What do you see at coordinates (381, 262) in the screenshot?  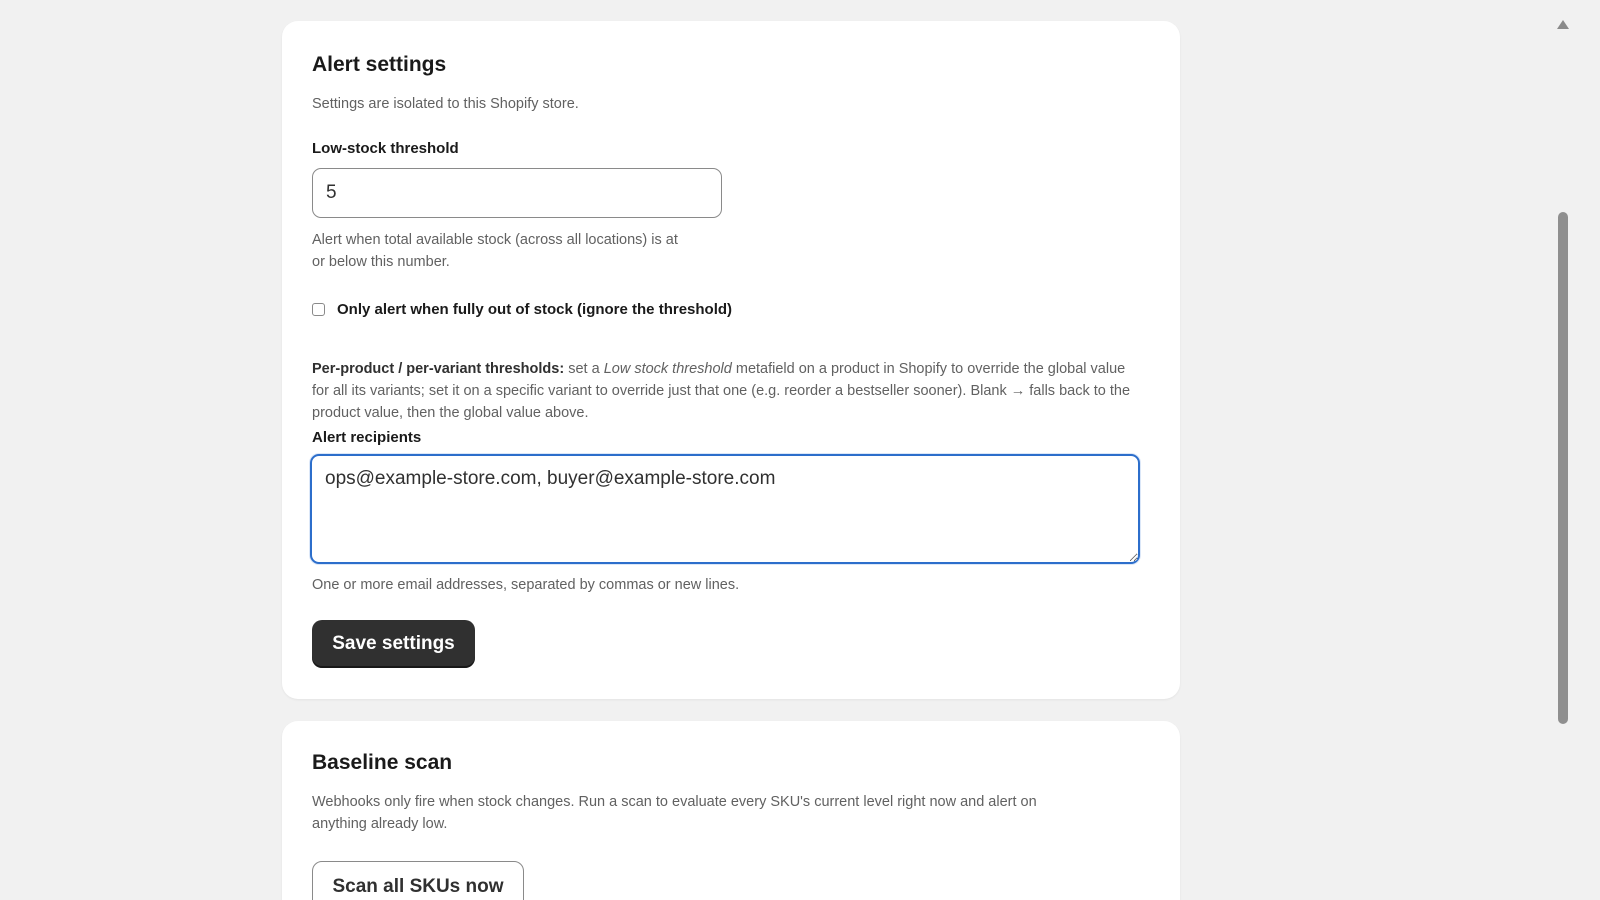 I see `threshold-help-line-2: or below this number.` at bounding box center [381, 262].